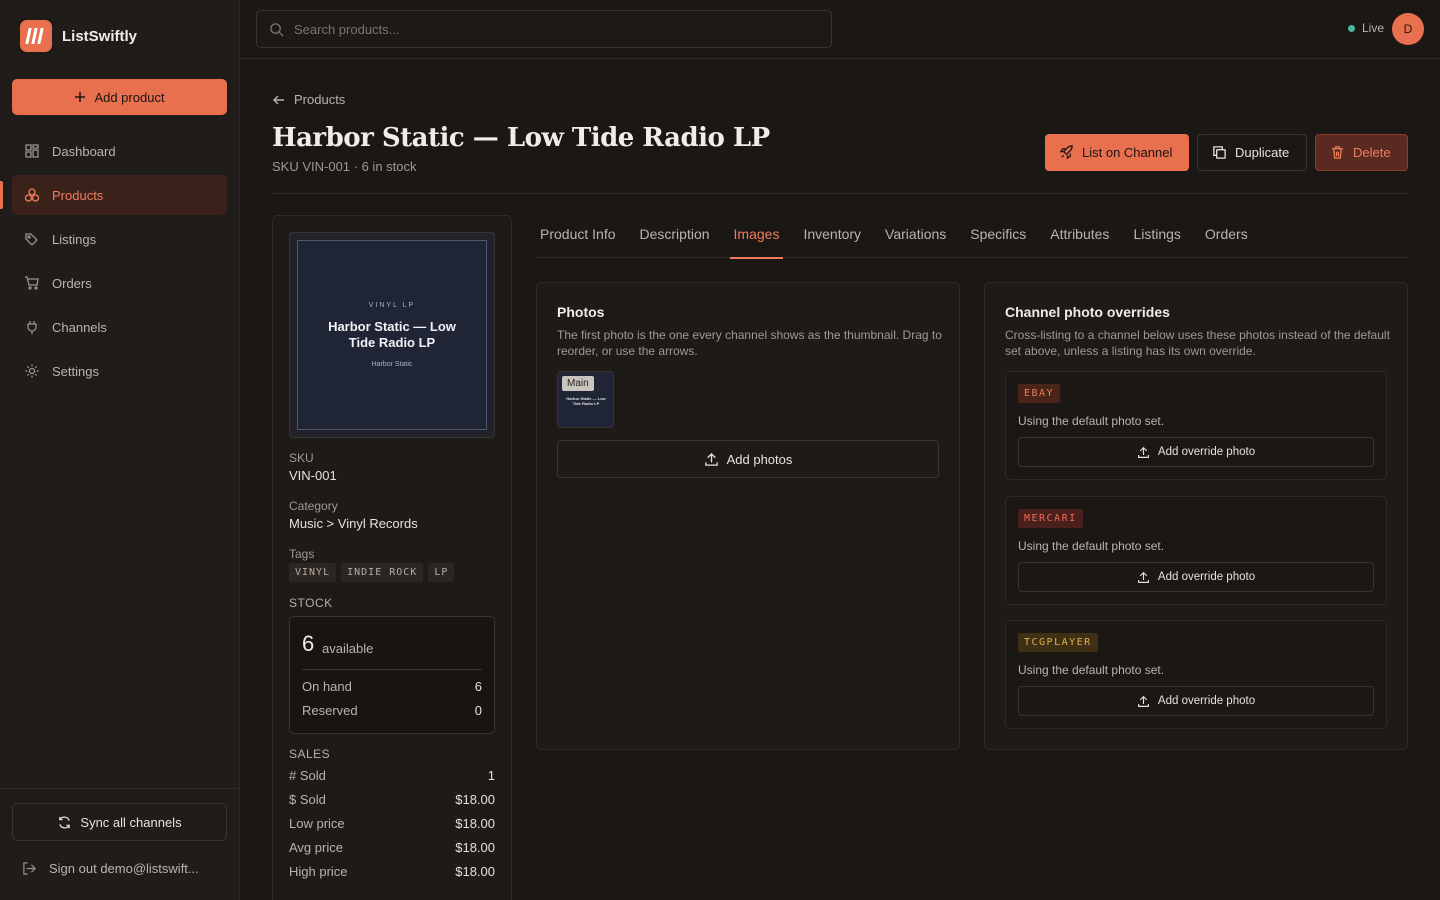 The width and height of the screenshot is (1440, 900). I want to click on plus-icon, so click(80, 97).